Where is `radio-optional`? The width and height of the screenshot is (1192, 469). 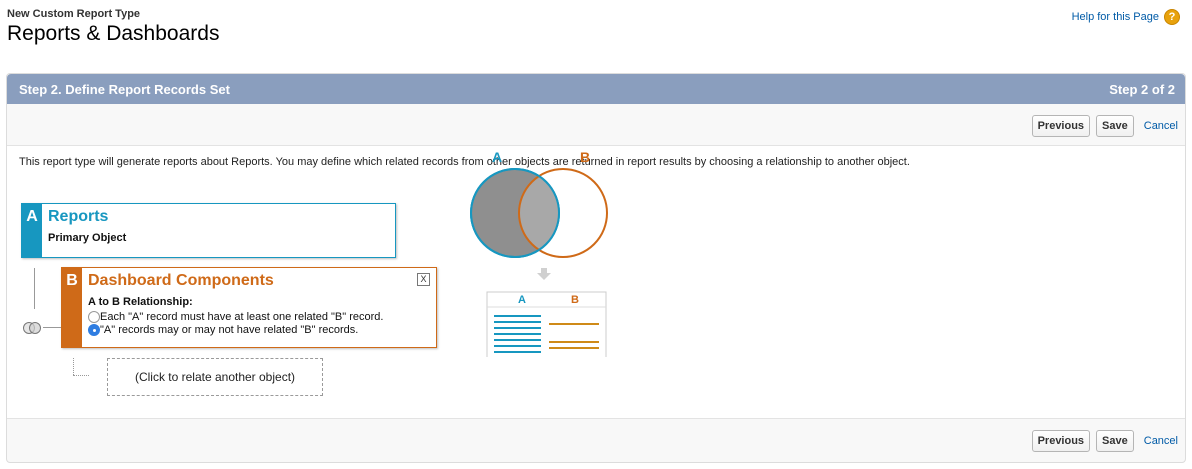 radio-optional is located at coordinates (94, 330).